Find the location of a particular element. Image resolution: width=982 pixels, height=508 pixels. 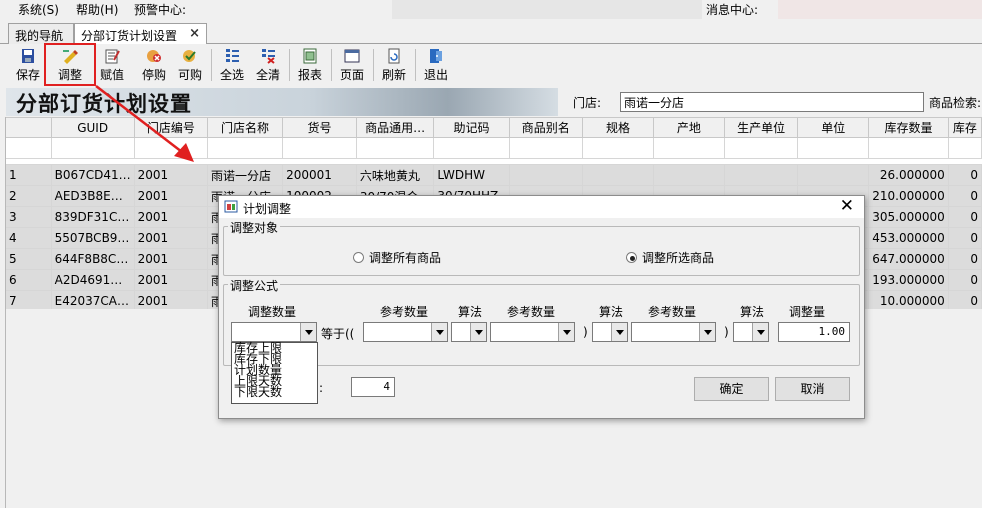

close-paren-2: ) is located at coordinates (726, 332).